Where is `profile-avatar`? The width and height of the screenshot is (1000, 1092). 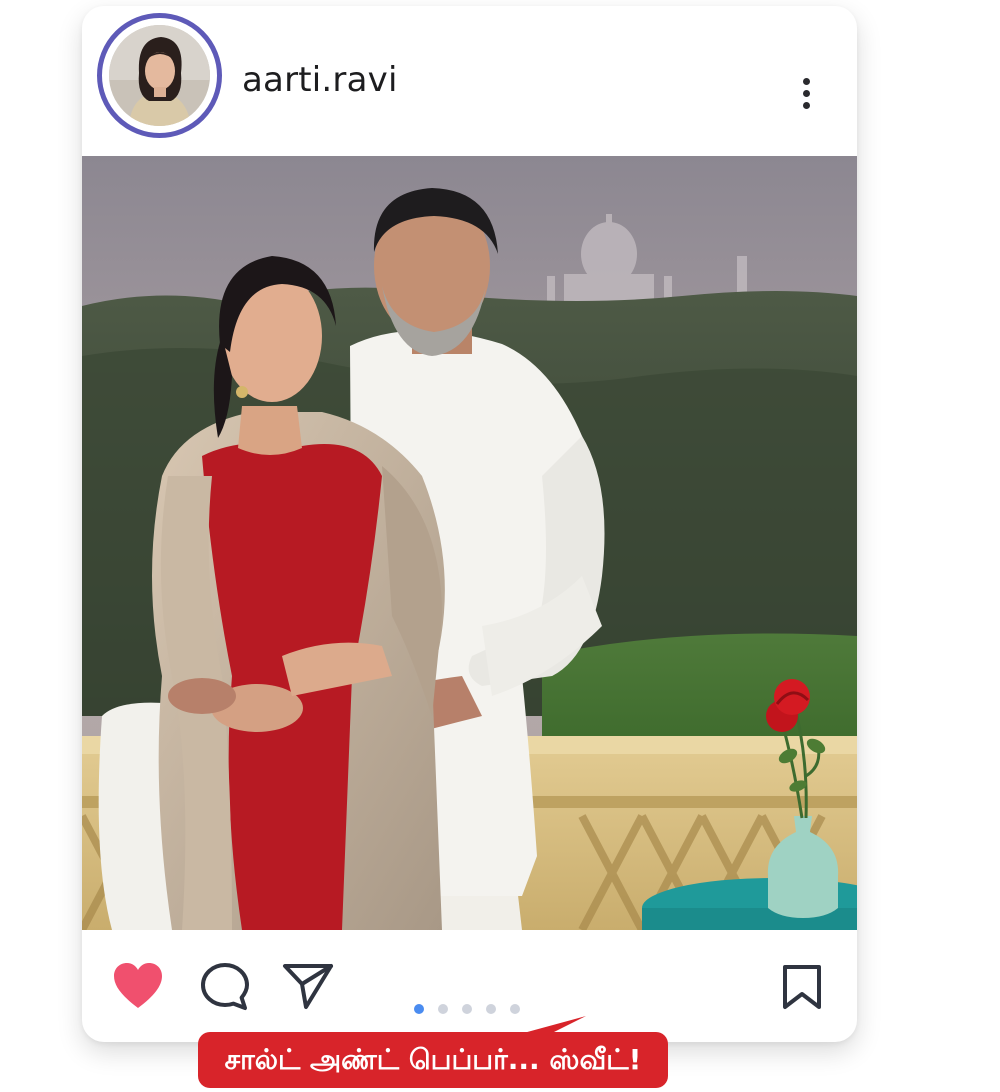
profile-avatar is located at coordinates (159, 75).